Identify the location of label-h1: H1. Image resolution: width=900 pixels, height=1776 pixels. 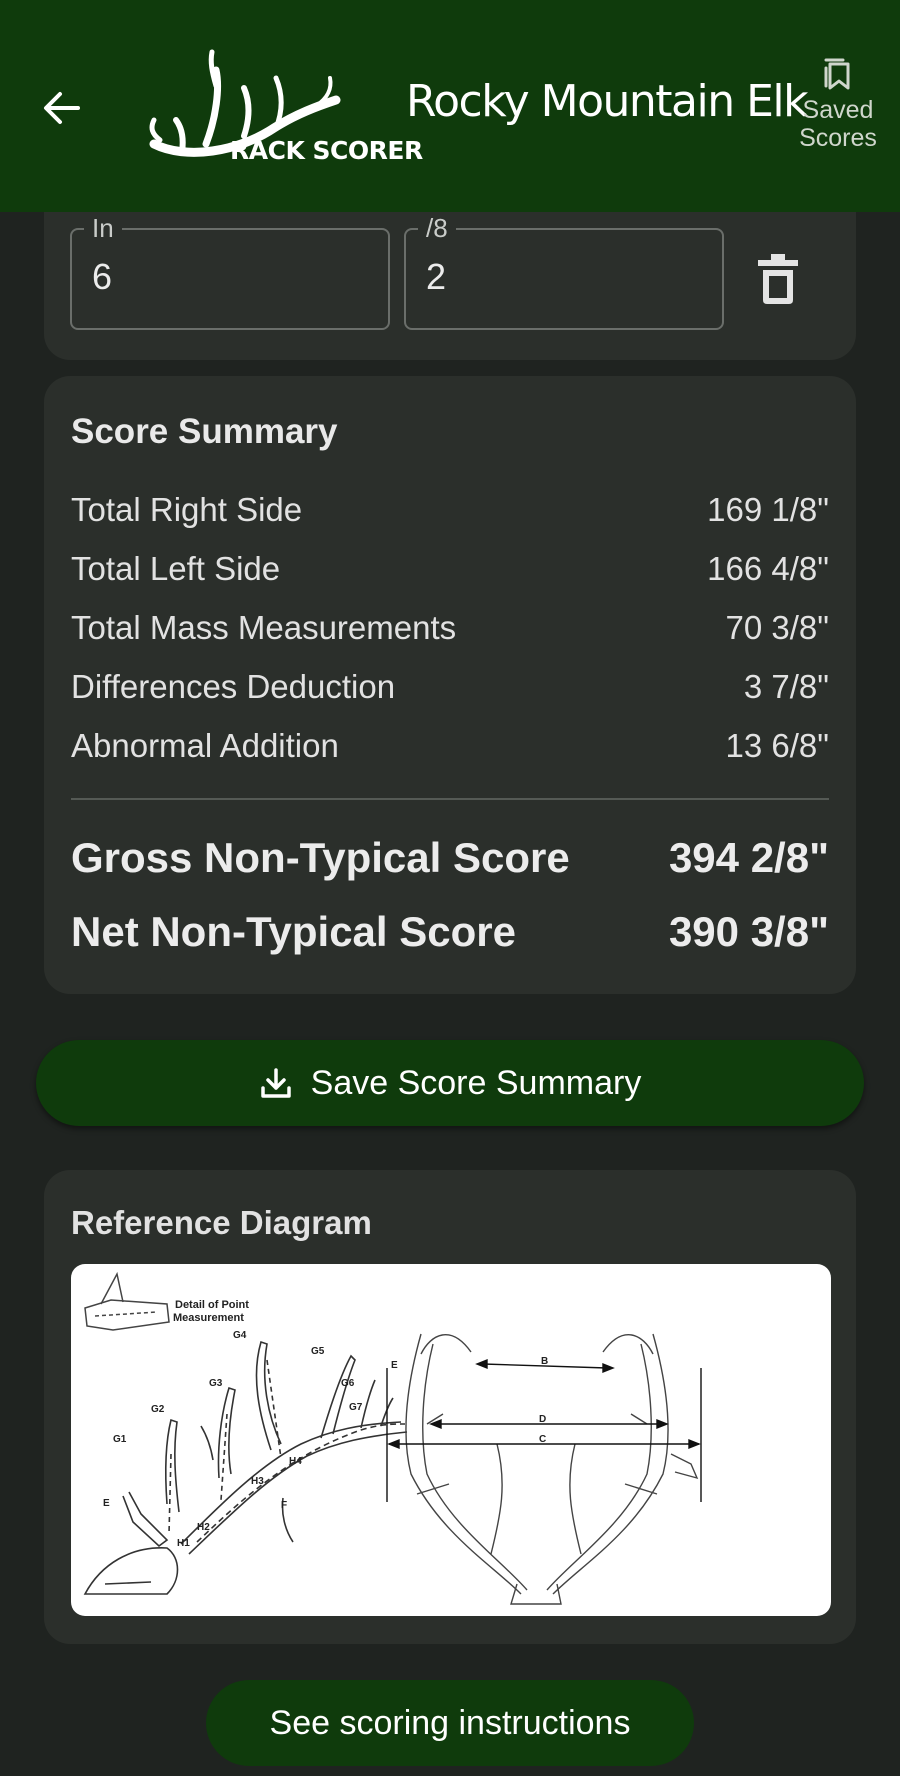
(183, 1543).